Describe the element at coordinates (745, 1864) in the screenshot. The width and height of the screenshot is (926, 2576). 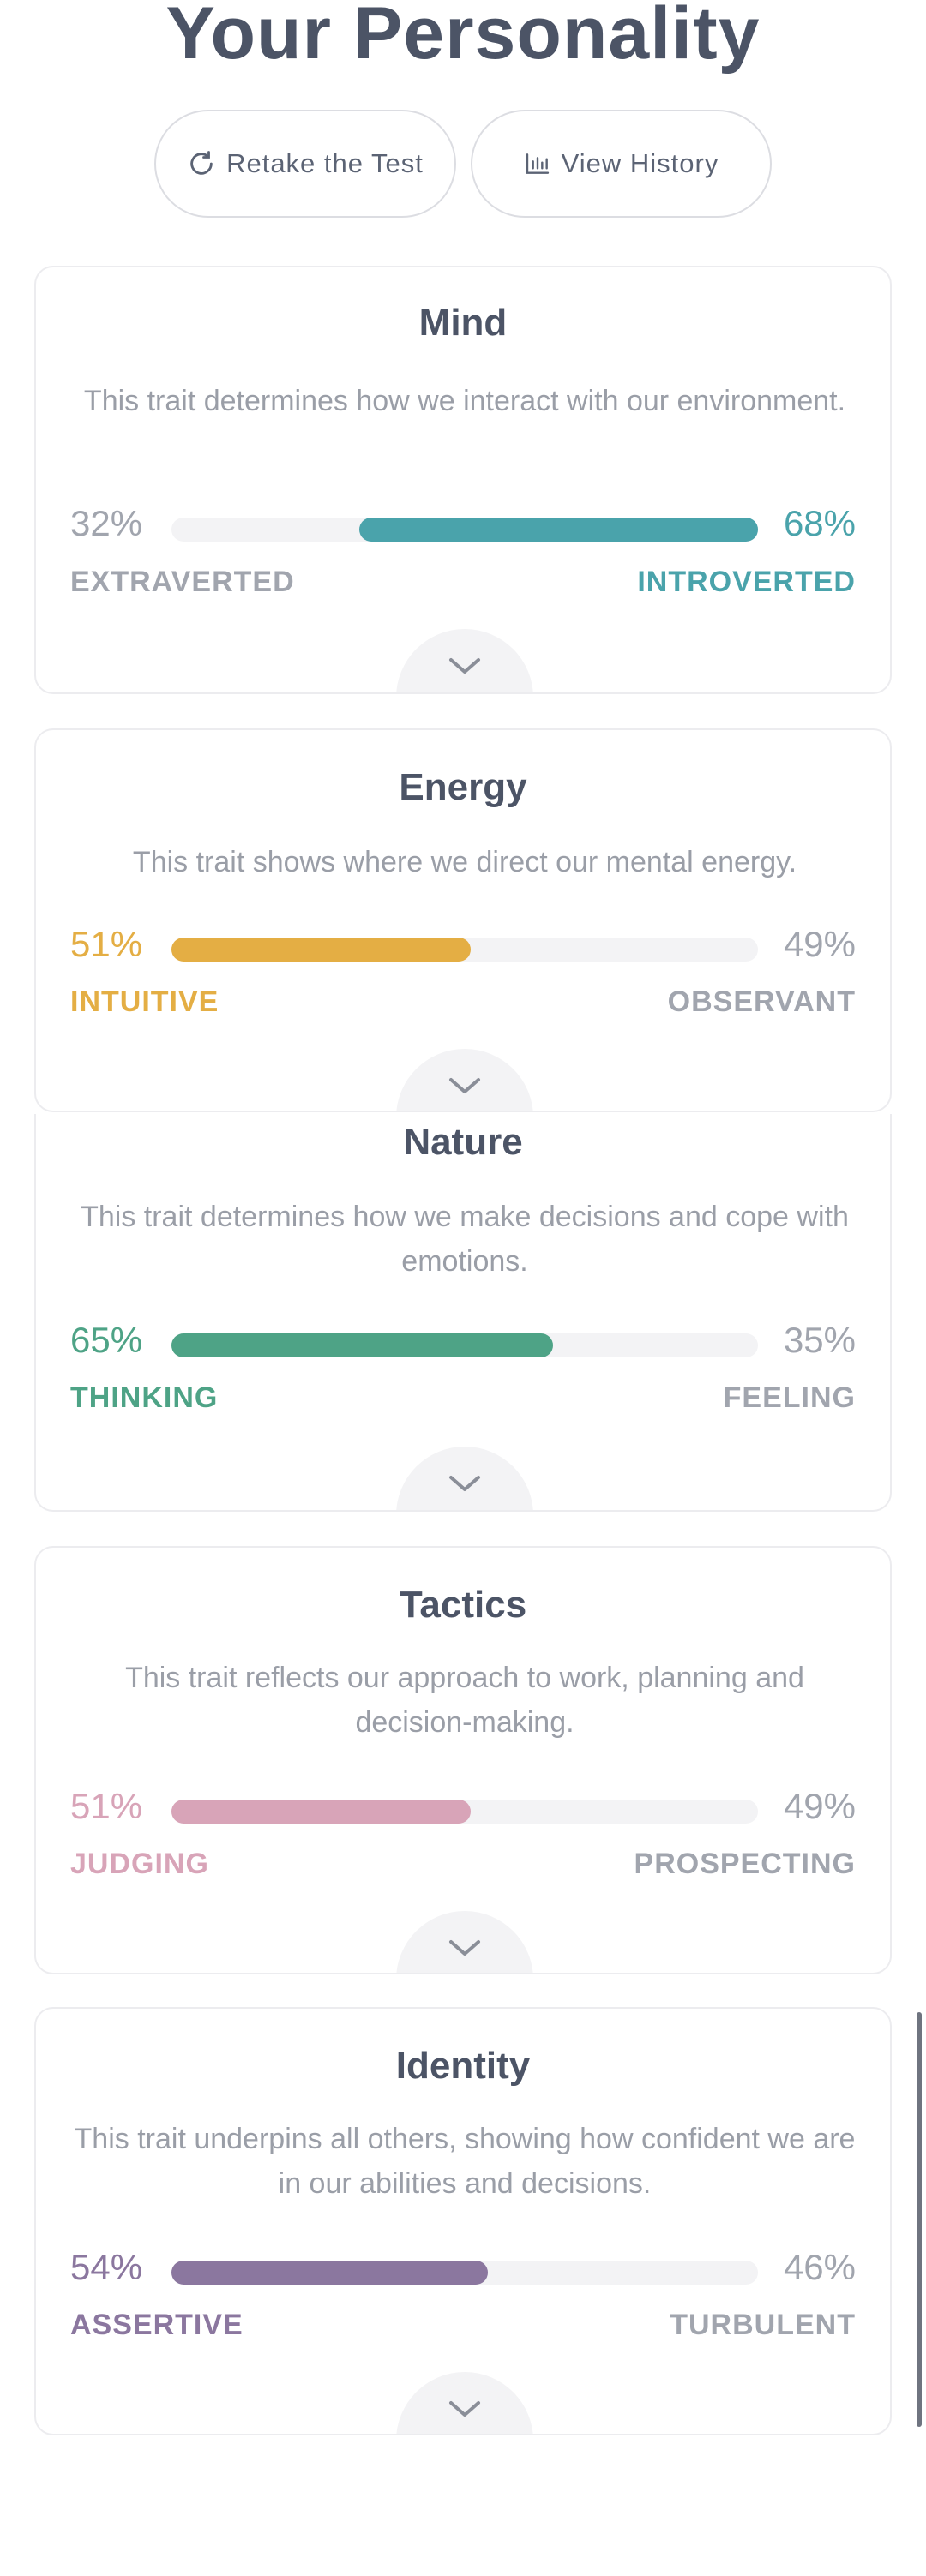
I see `right-trait-label: PROSPECTING` at that location.